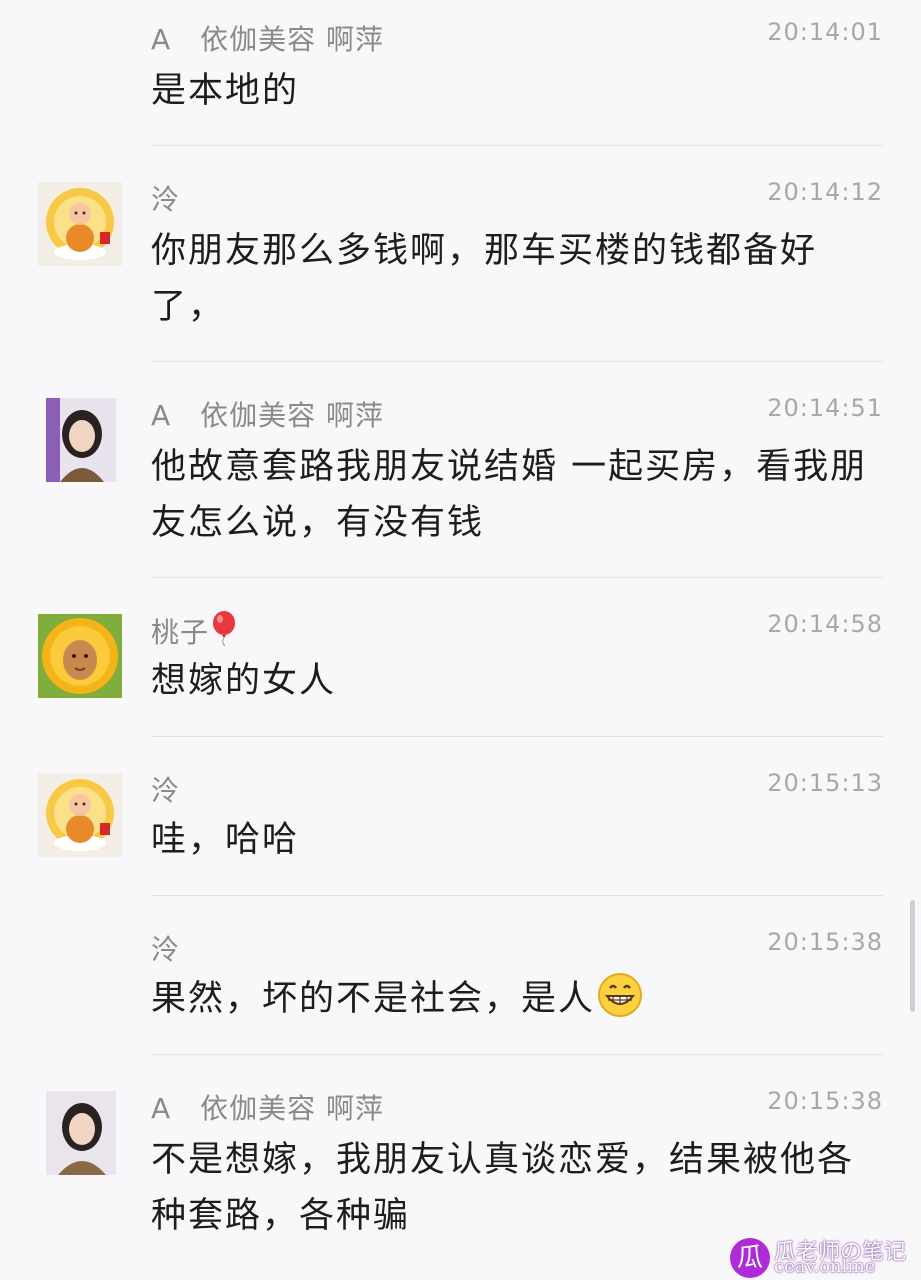  Describe the element at coordinates (825, 783) in the screenshot. I see `message-time: 20:15:13` at that location.